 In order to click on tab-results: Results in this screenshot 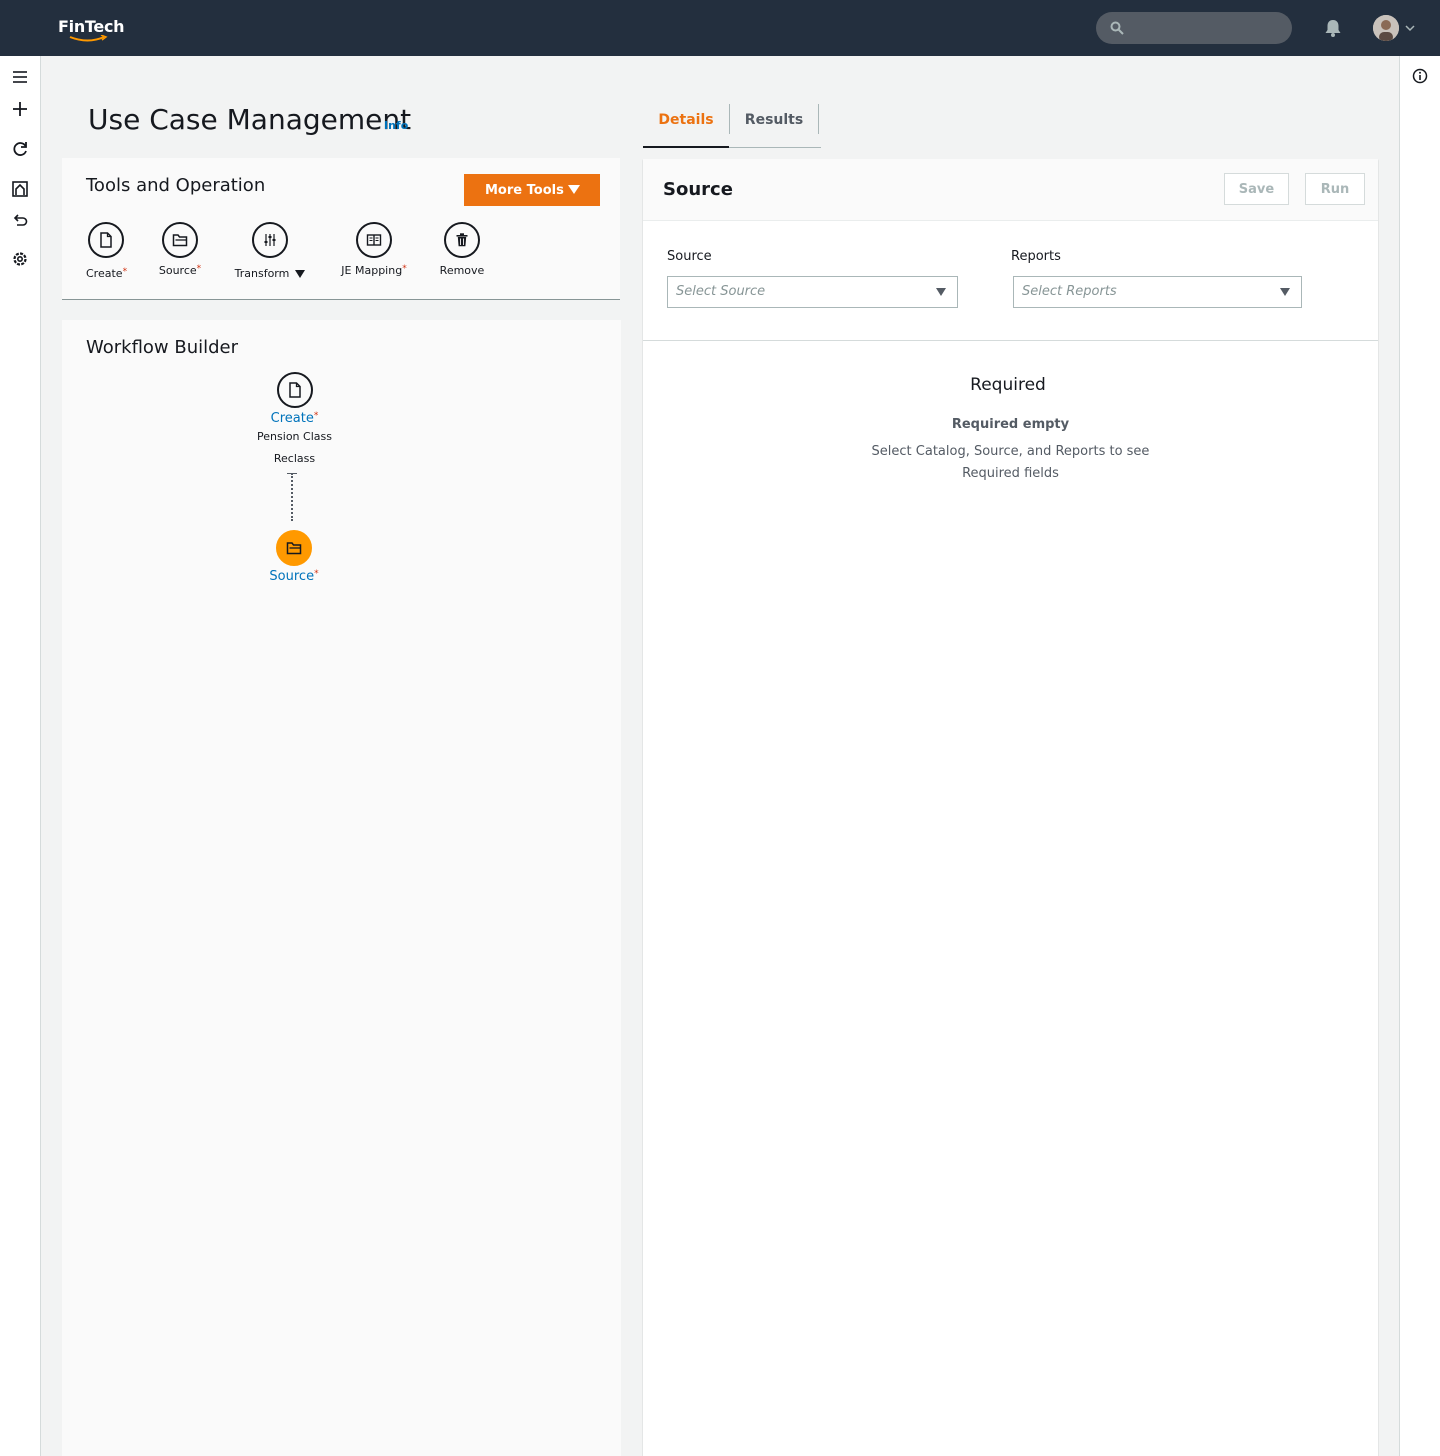, I will do `click(774, 126)`.